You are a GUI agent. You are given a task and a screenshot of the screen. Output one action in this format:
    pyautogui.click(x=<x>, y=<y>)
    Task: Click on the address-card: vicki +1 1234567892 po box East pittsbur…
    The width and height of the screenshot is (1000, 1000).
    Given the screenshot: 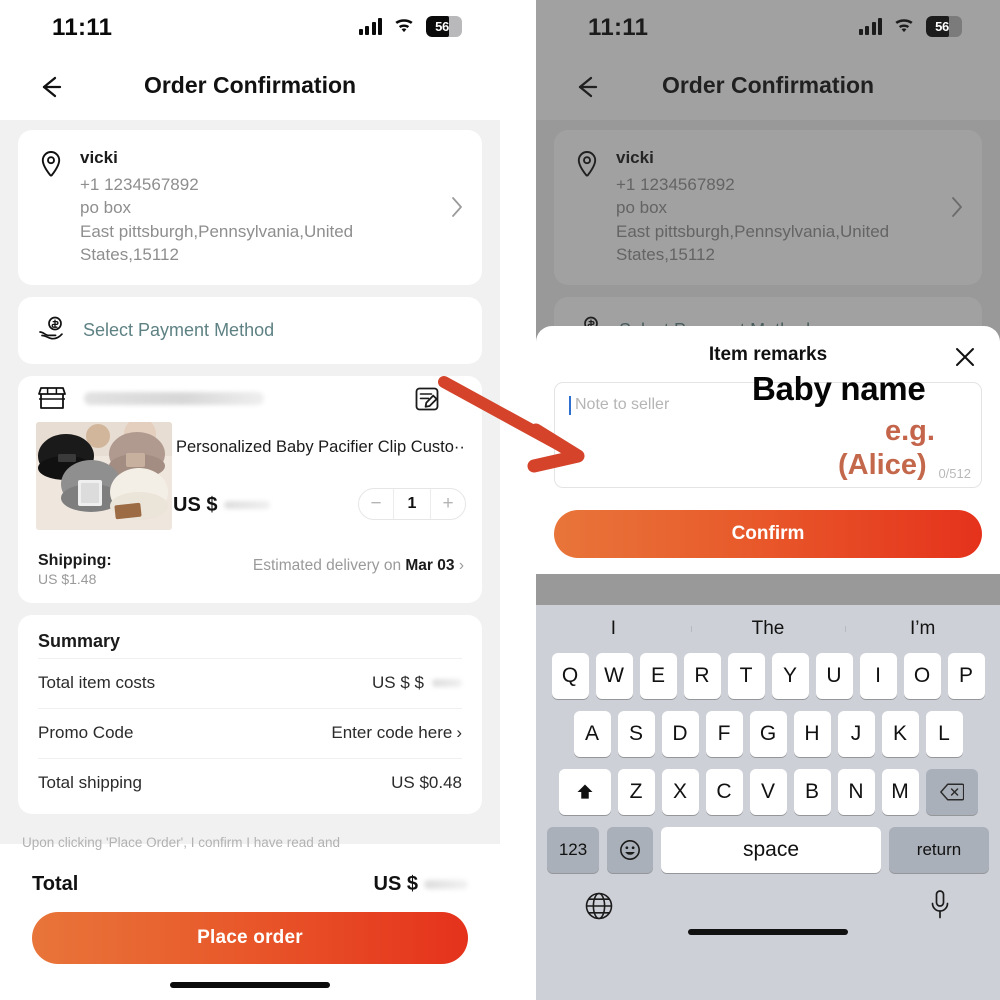 What is the action you would take?
    pyautogui.click(x=250, y=207)
    